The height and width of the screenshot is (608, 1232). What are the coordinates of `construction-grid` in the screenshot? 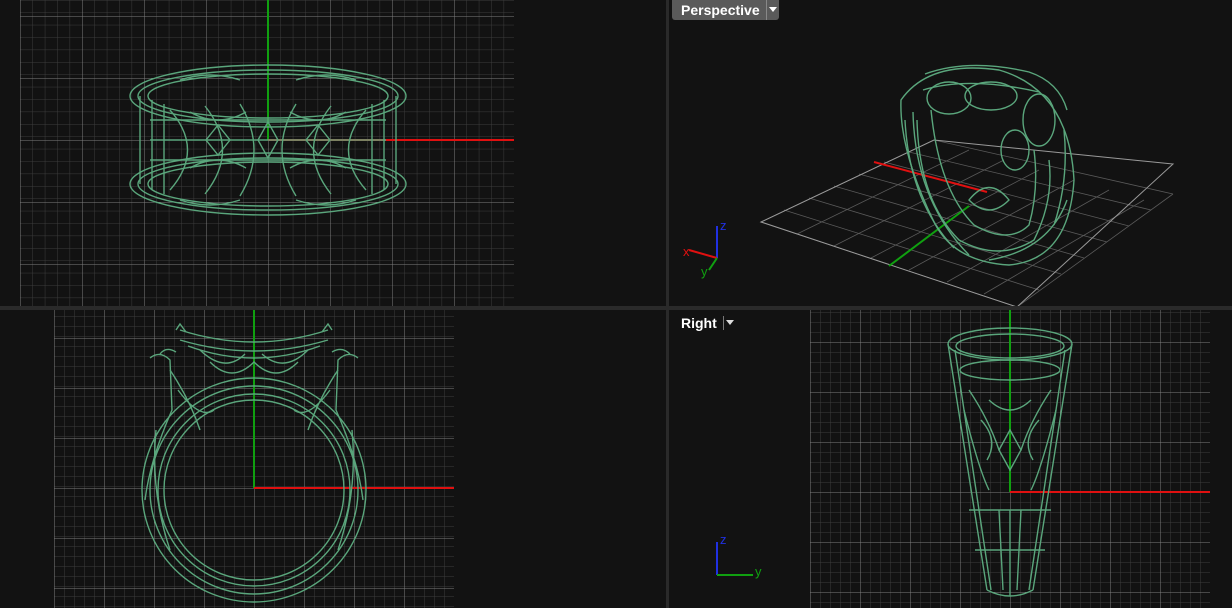 It's located at (967, 222).